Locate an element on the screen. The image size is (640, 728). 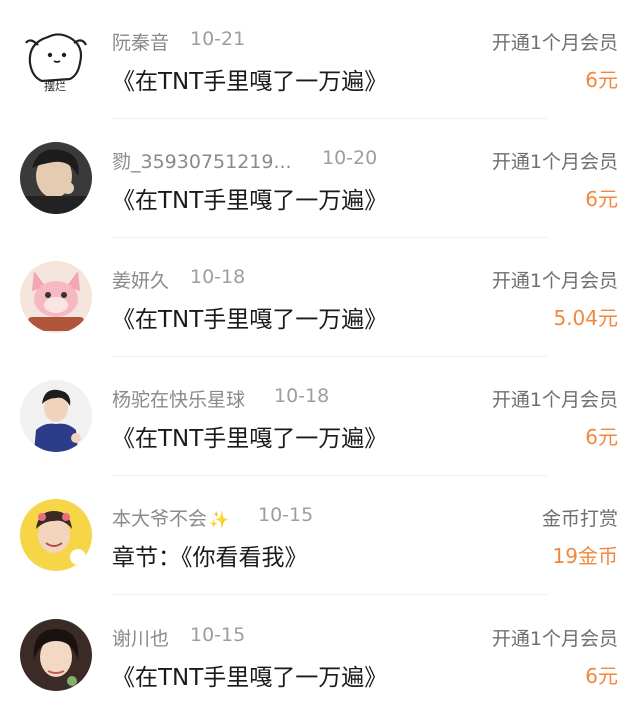
user-name: 本大爷不会 ✨ is located at coordinates (170, 517).